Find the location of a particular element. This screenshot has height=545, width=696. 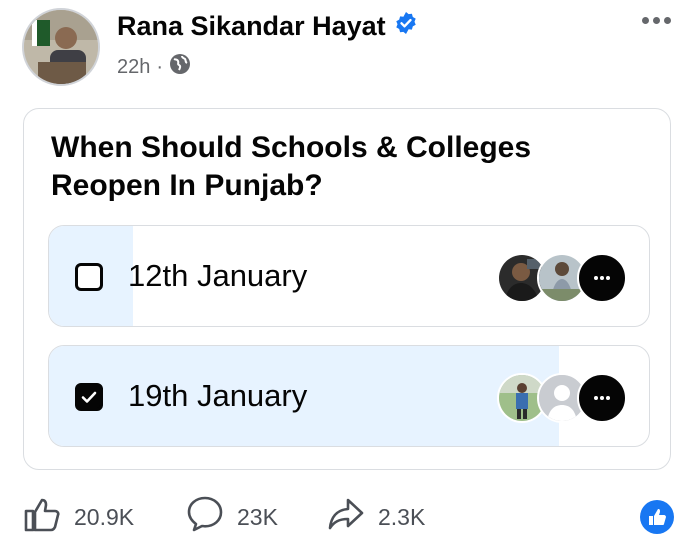

author-name: Rana Sikandar Hayat is located at coordinates (251, 26).